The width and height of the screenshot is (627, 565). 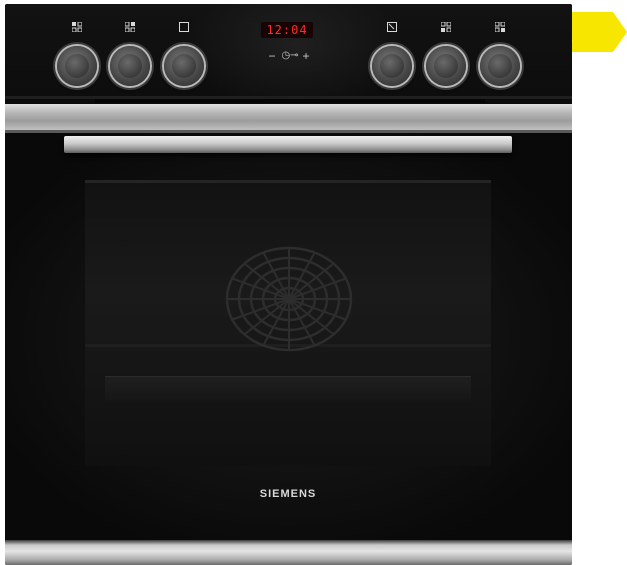 What do you see at coordinates (288, 388) in the screenshot?
I see `oven-rack` at bounding box center [288, 388].